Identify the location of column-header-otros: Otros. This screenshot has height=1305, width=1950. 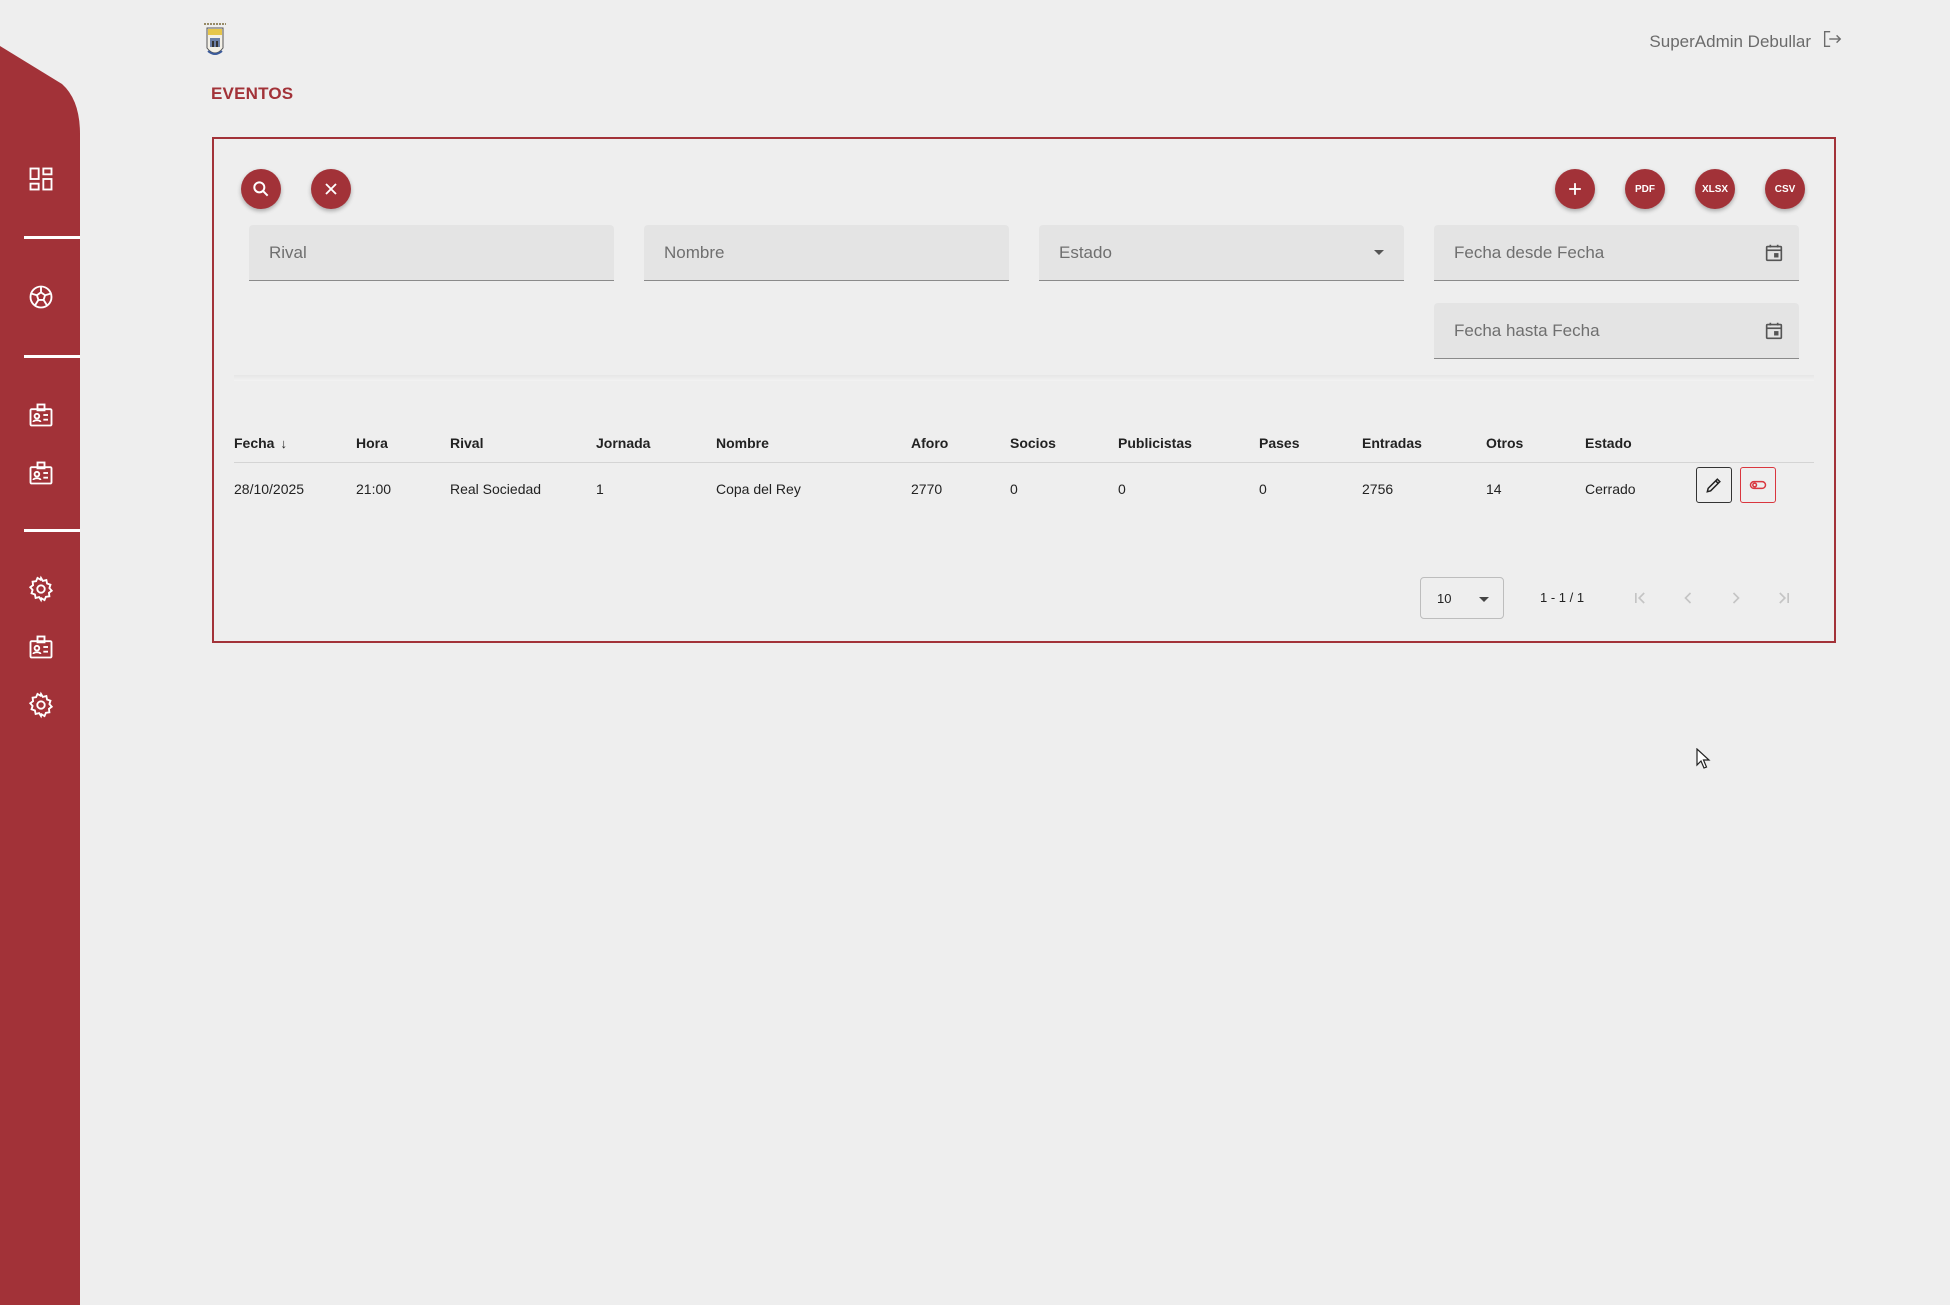
(1504, 443).